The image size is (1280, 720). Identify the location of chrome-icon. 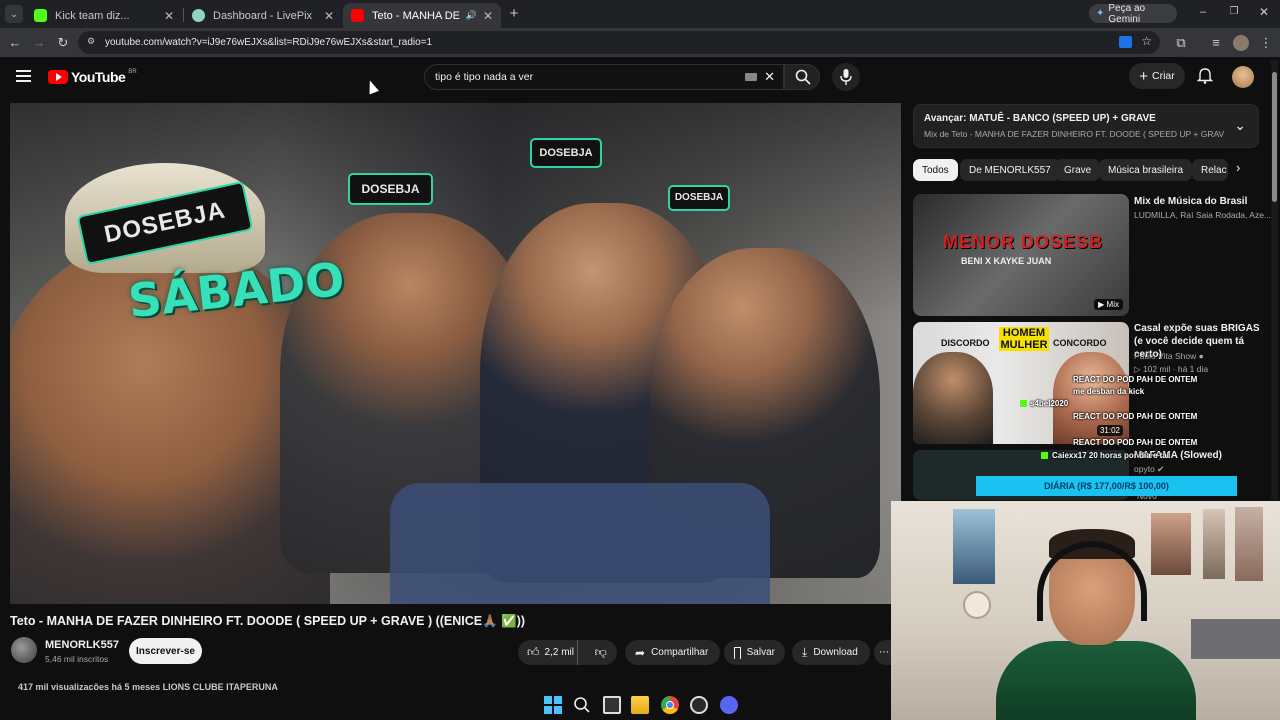
(670, 705).